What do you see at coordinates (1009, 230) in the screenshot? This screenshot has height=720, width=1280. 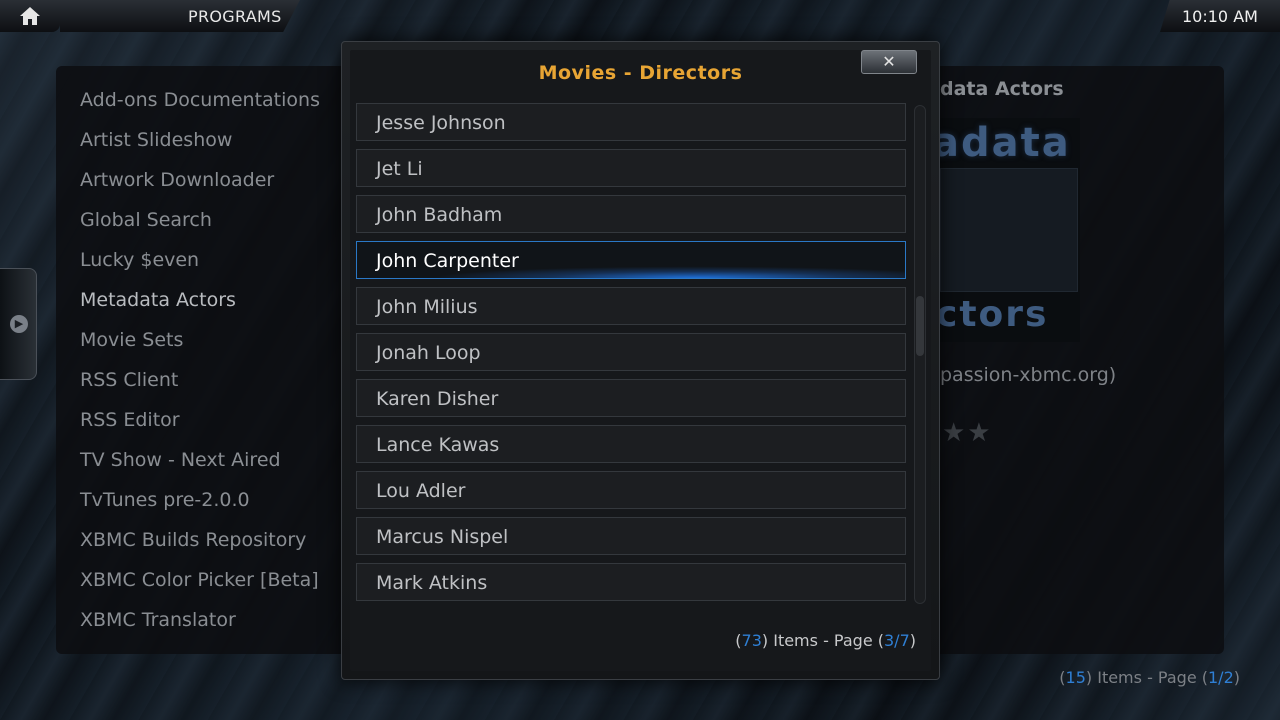 I see `addon-screenshot` at bounding box center [1009, 230].